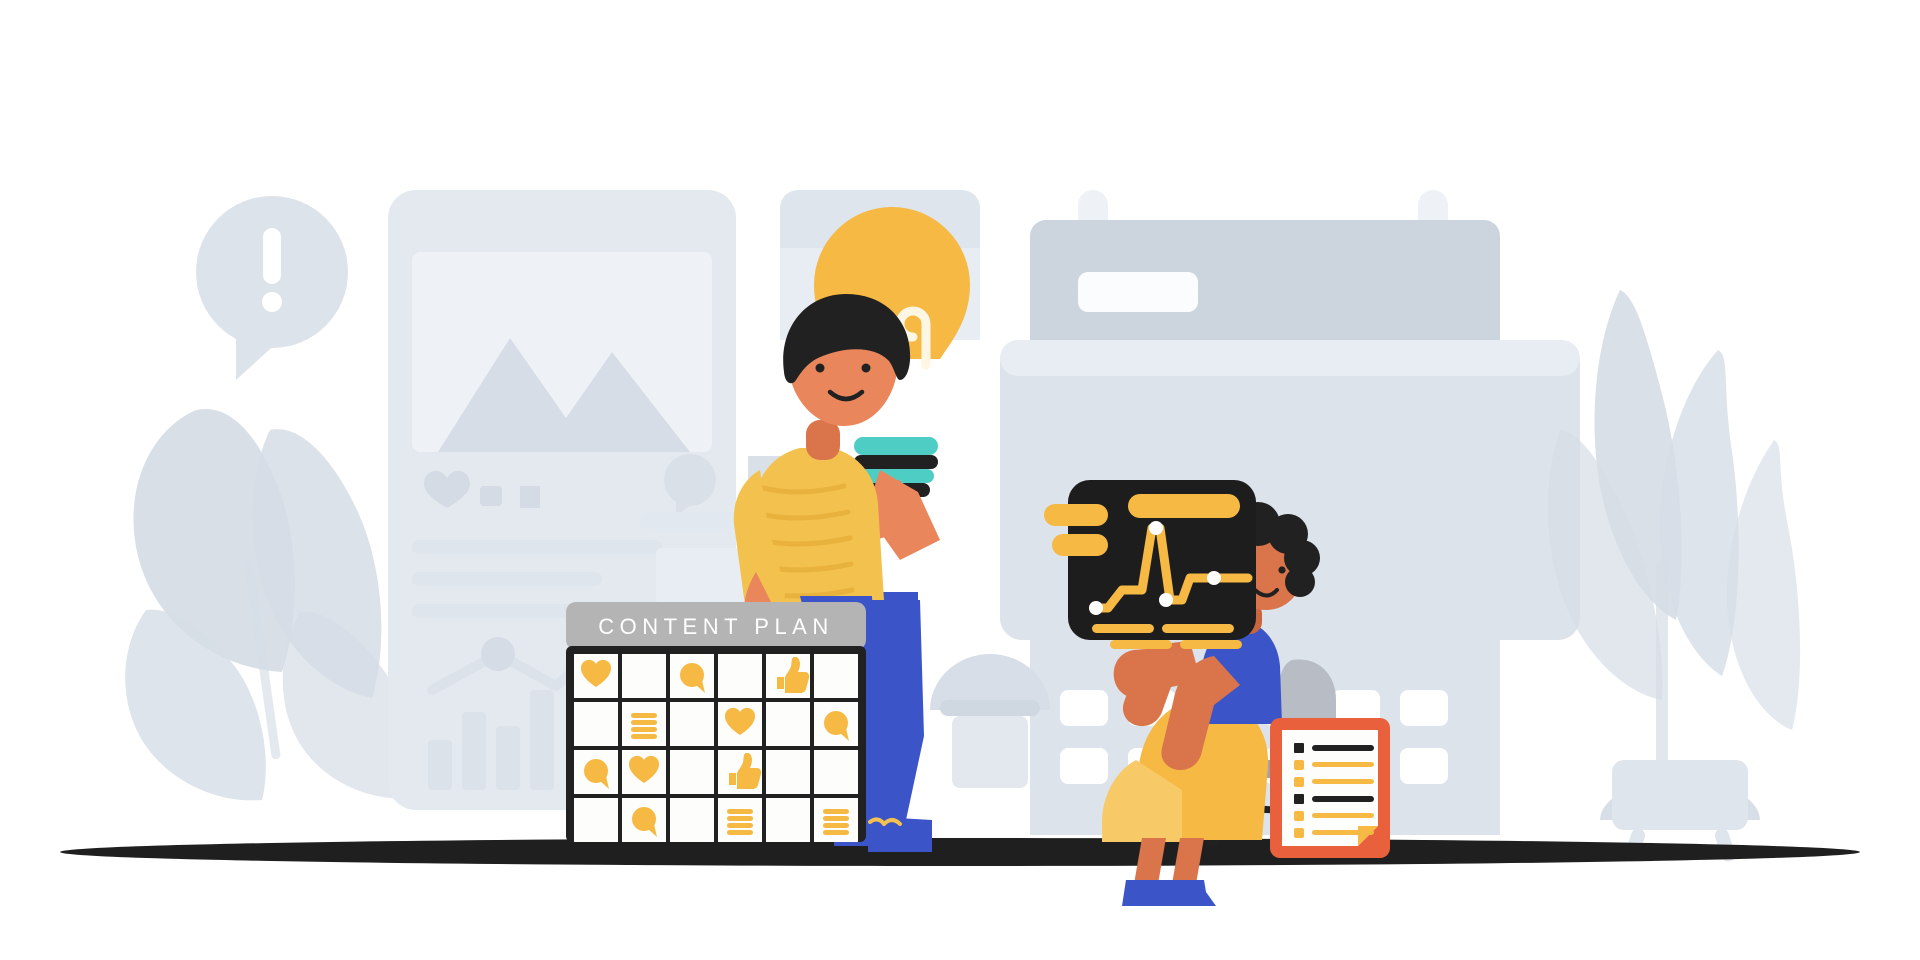  Describe the element at coordinates (690, 480) in the screenshot. I see `comment-bubble-badge` at that location.